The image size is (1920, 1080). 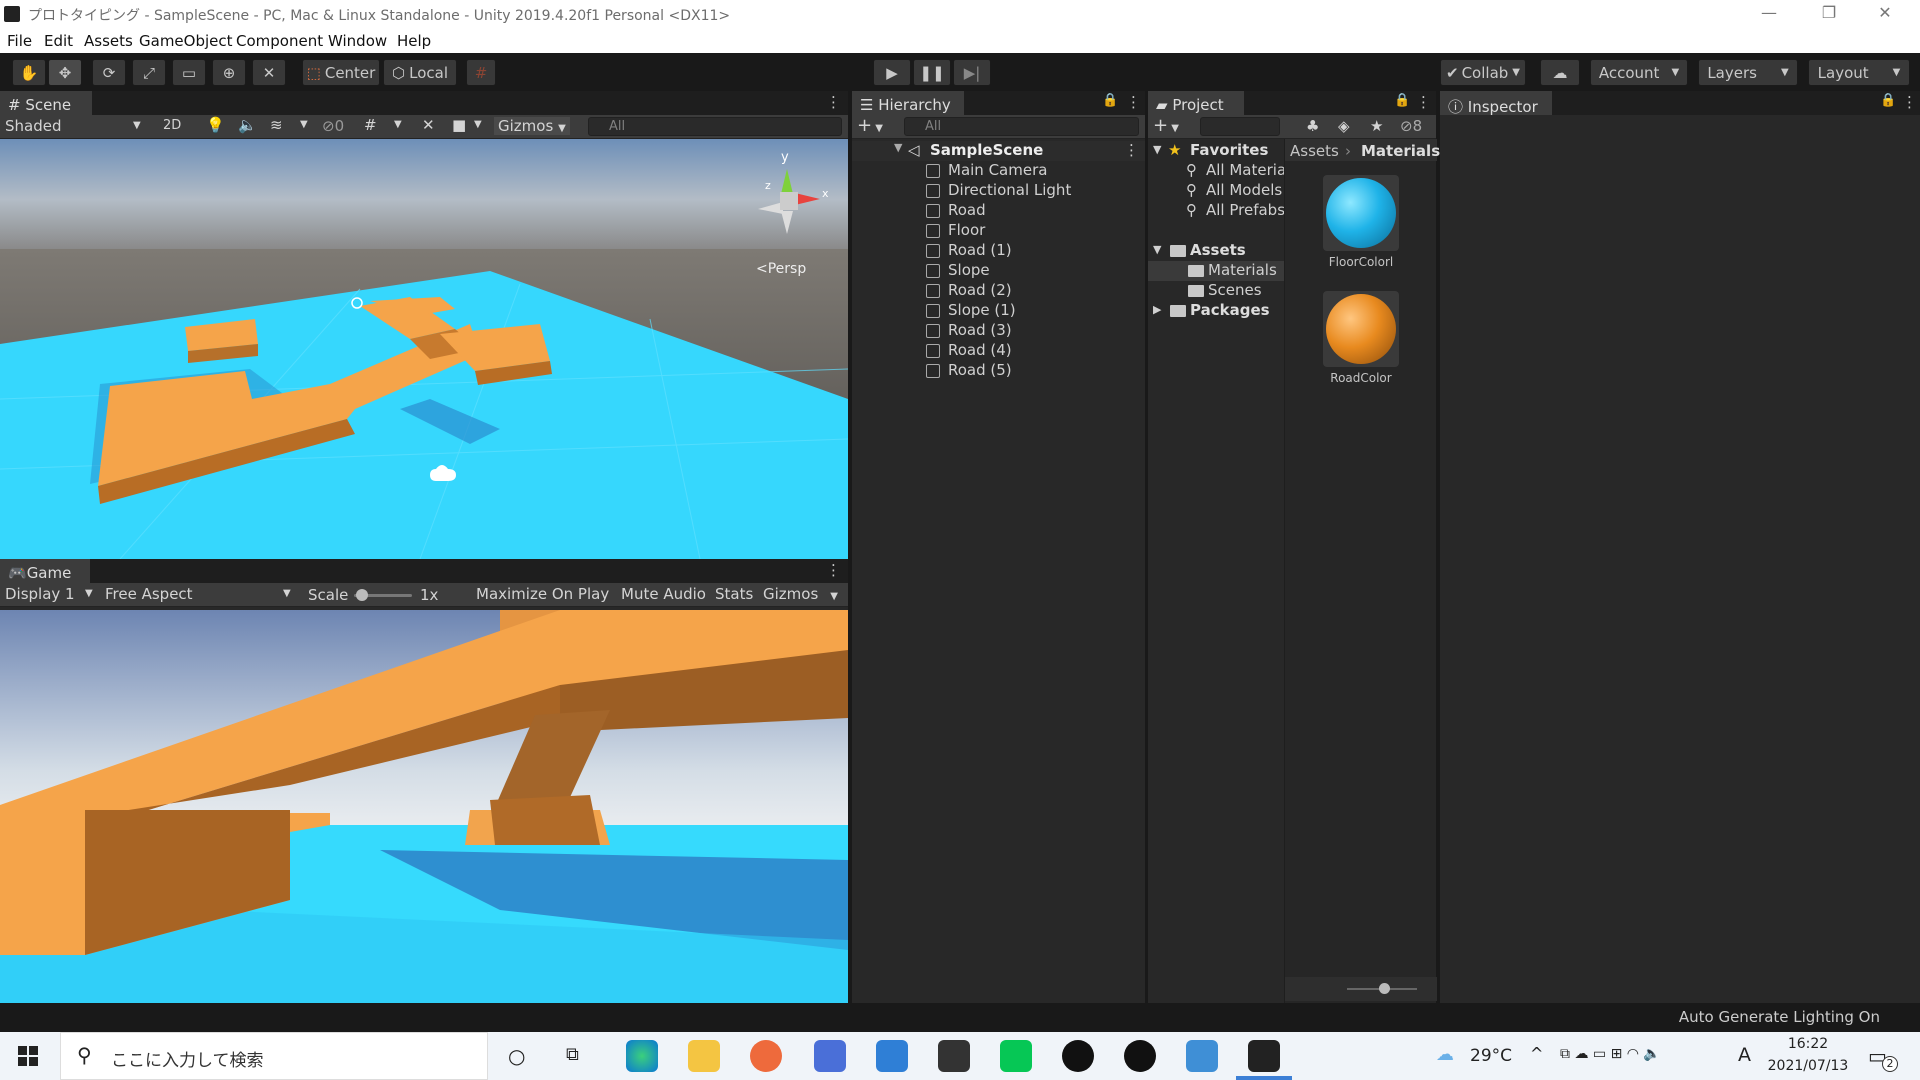 I want to click on menu-file: File, so click(x=19, y=41).